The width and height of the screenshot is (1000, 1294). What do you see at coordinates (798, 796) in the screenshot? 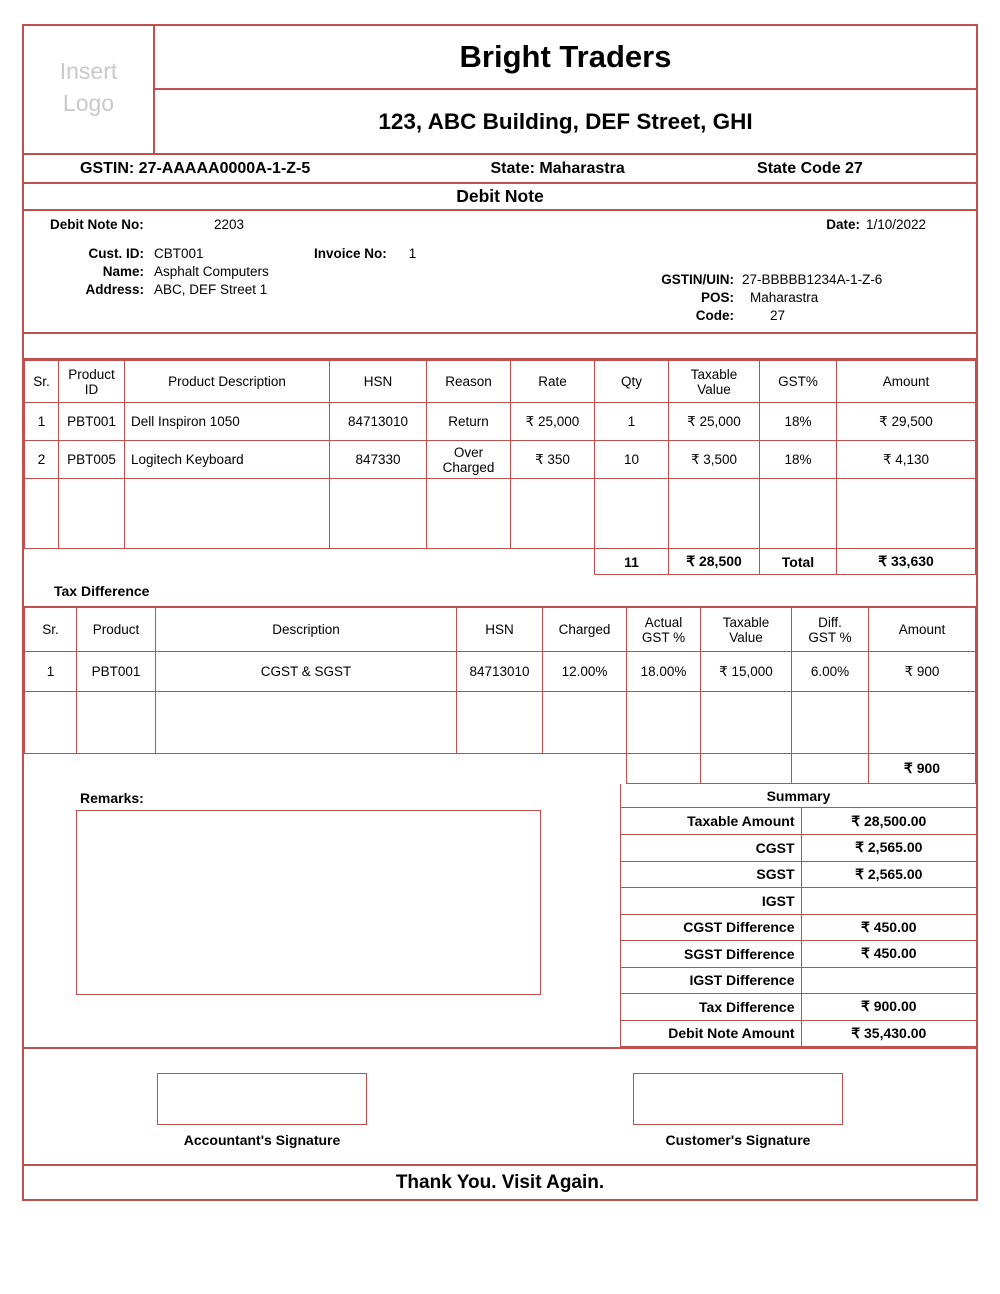
I see `summary-title: Summary` at bounding box center [798, 796].